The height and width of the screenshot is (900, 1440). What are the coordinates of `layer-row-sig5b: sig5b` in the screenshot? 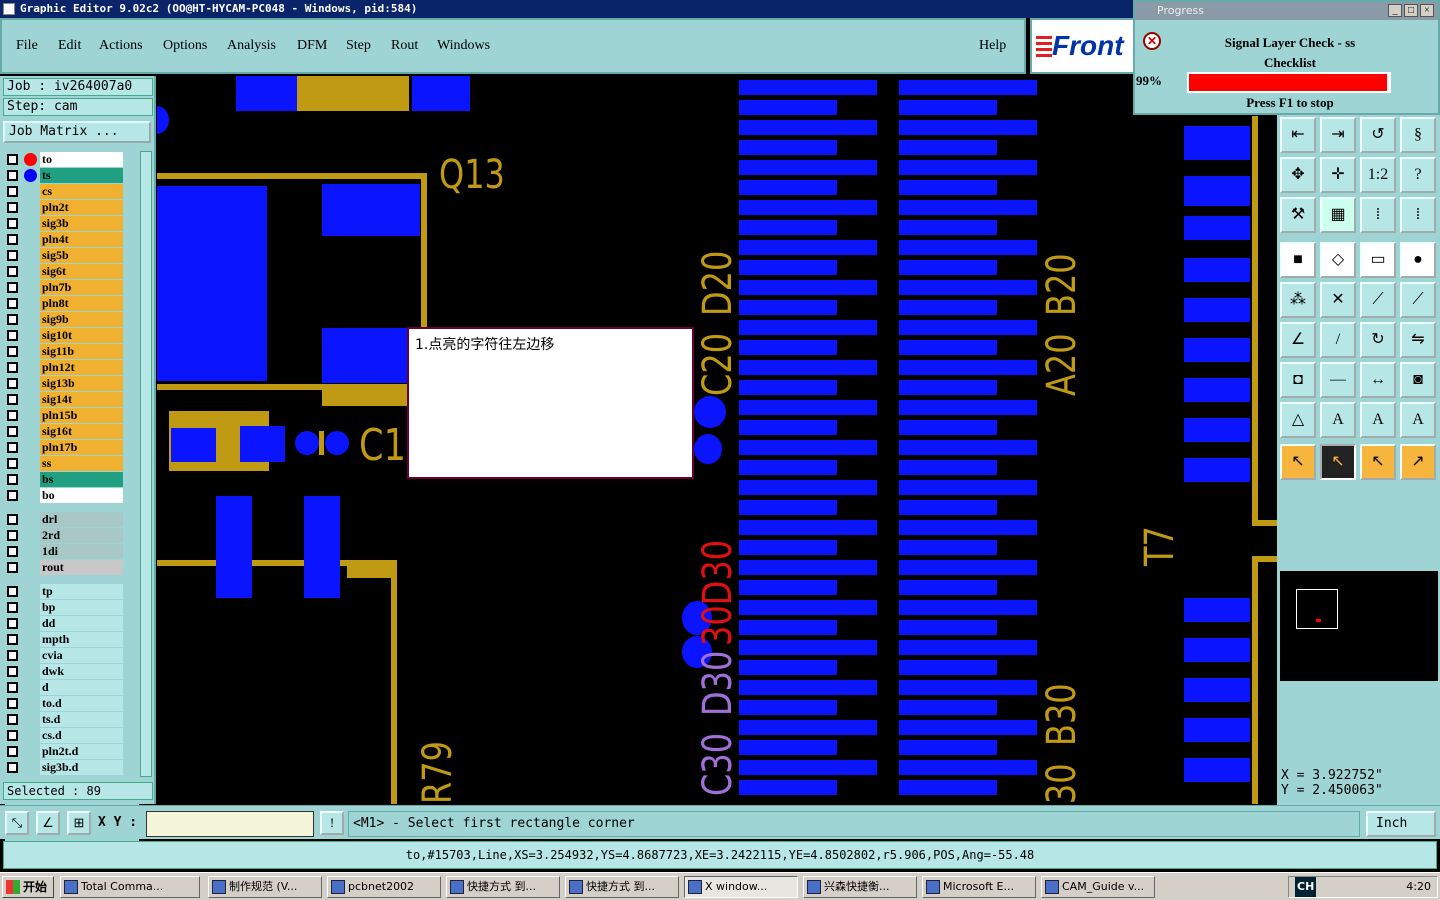 It's located at (65, 255).